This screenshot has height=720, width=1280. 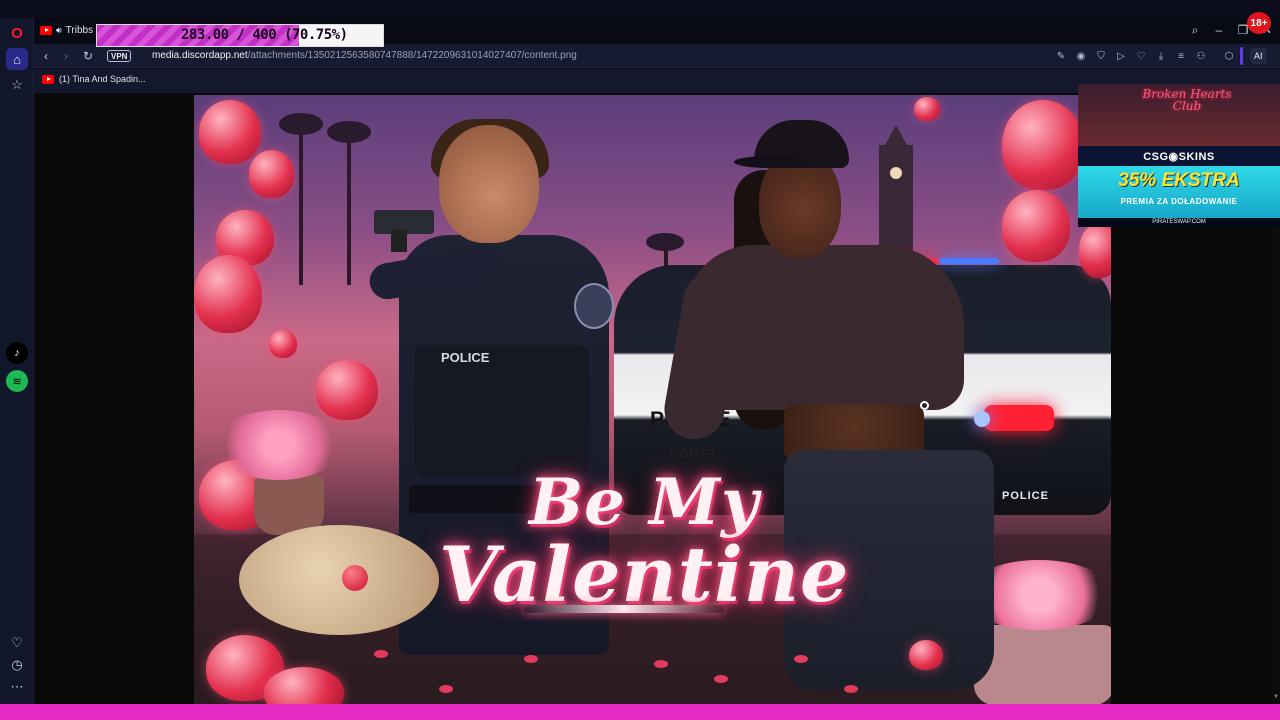 I want to click on forward-icon: ›, so click(x=66, y=56).